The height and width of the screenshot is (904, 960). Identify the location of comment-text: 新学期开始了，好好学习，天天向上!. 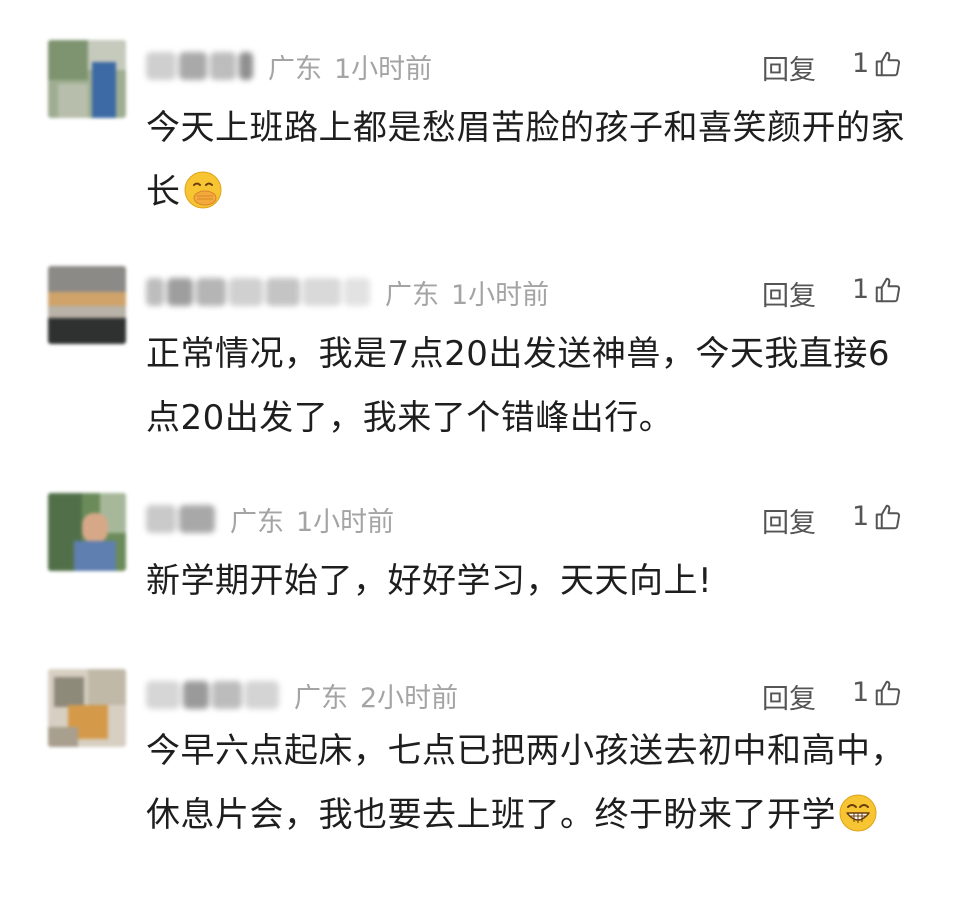
(429, 581).